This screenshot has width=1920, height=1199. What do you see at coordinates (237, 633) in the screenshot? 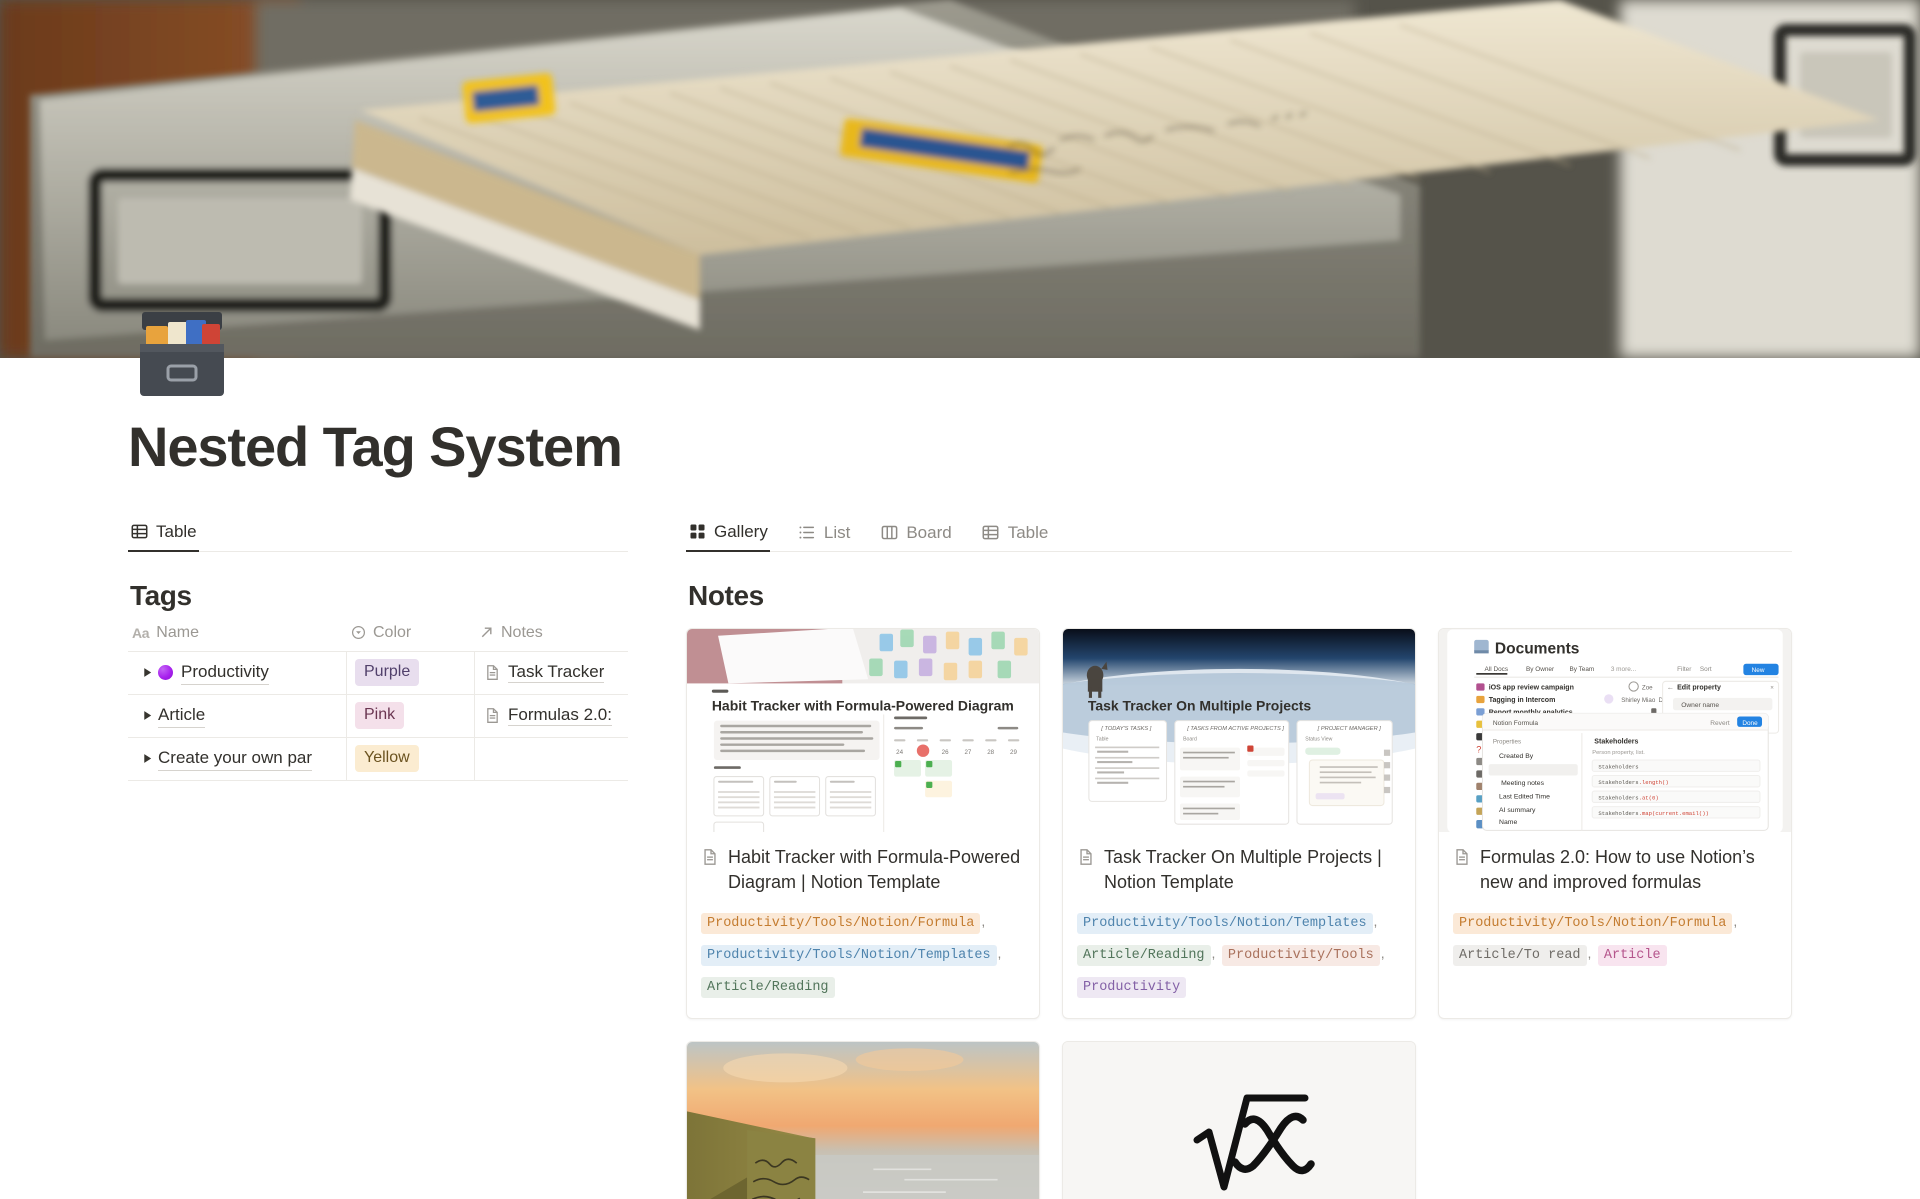
I see `column-header-name: Aa Name` at bounding box center [237, 633].